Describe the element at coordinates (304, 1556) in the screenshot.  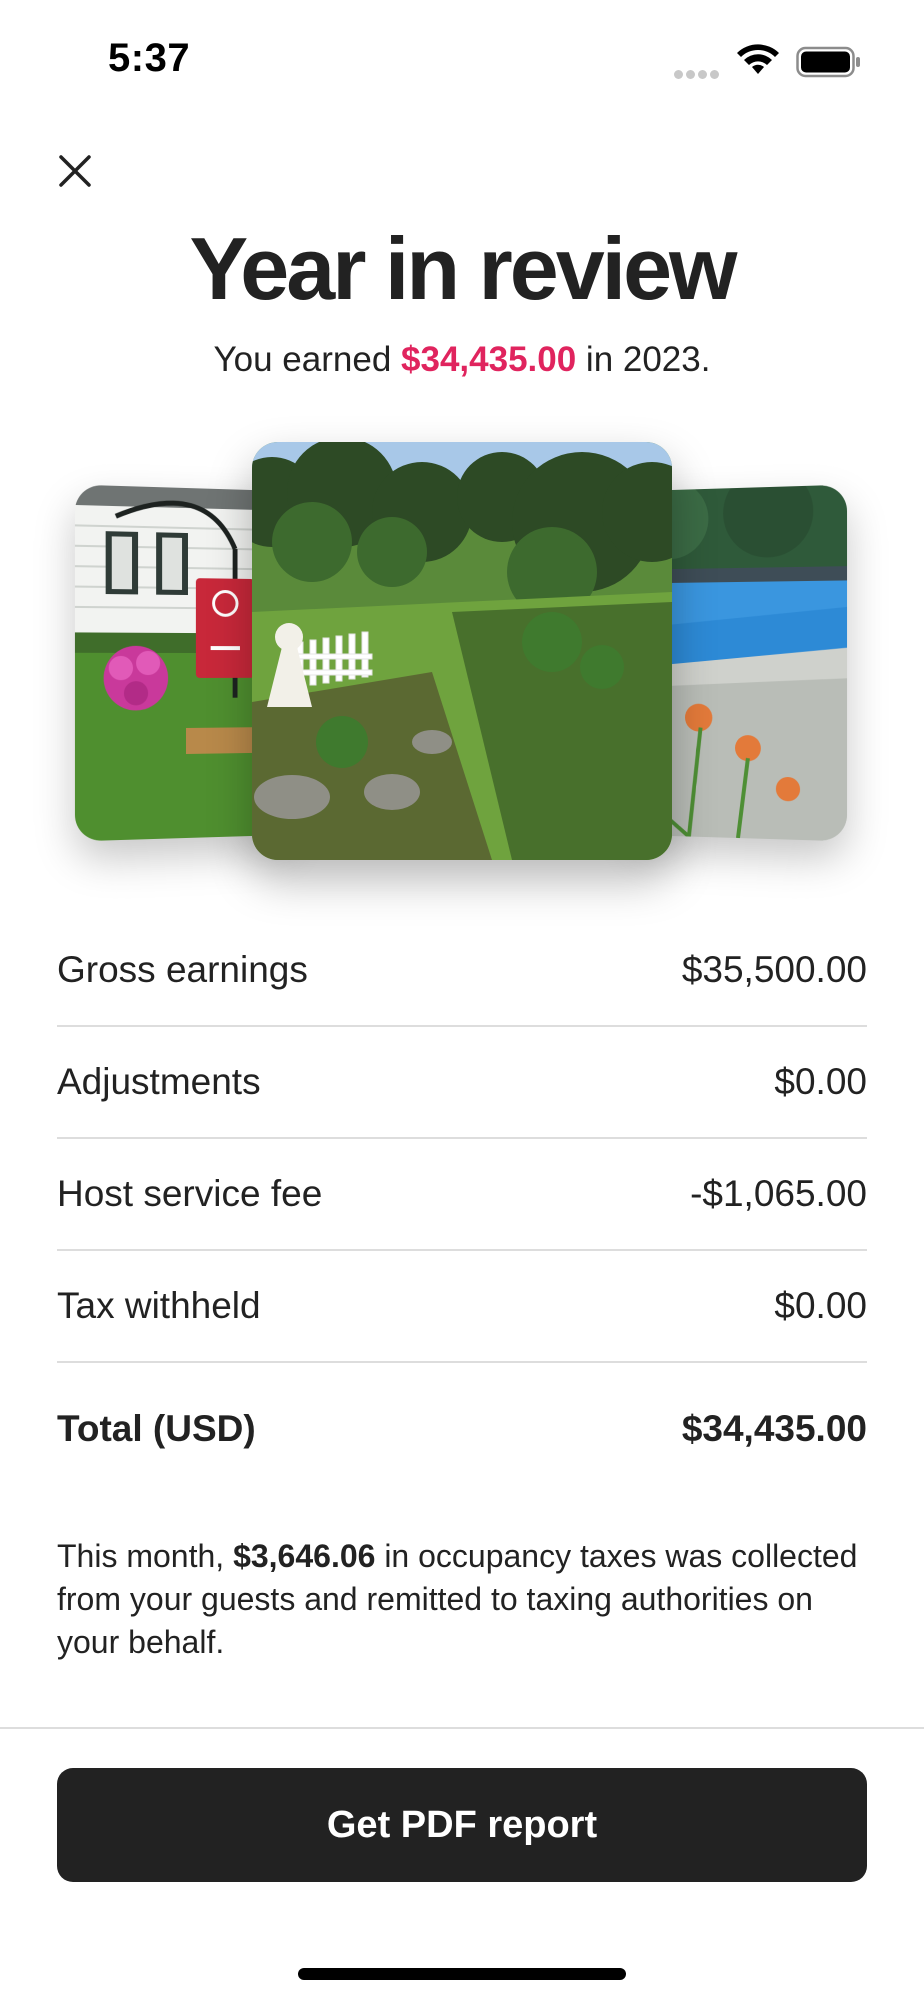
I see `note-amount: $3,646.06` at that location.